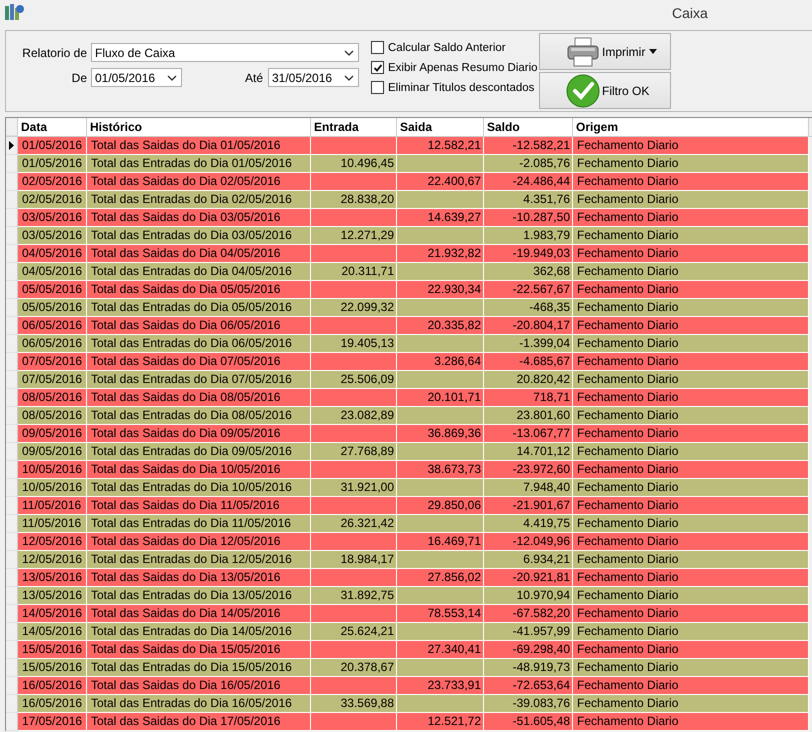  I want to click on date-picker: 01/05/2016, so click(136, 77).